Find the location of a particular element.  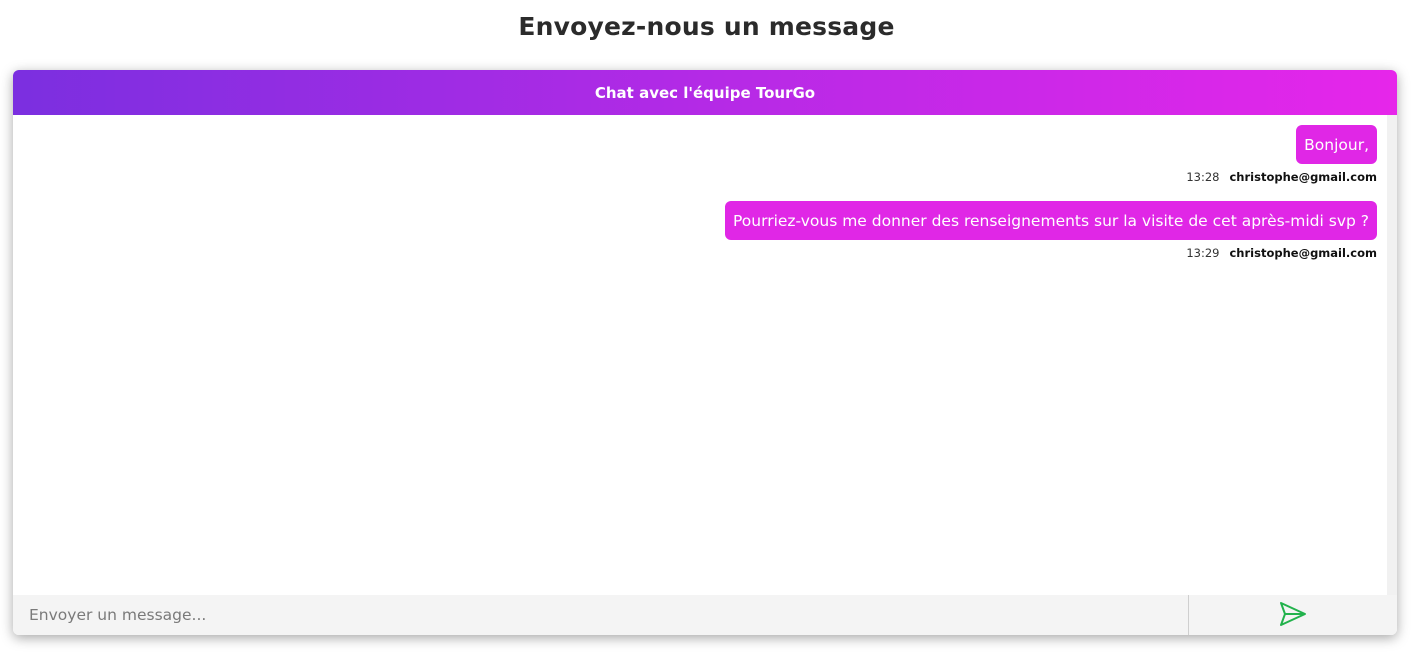

message-time: 13:29 is located at coordinates (1203, 253).